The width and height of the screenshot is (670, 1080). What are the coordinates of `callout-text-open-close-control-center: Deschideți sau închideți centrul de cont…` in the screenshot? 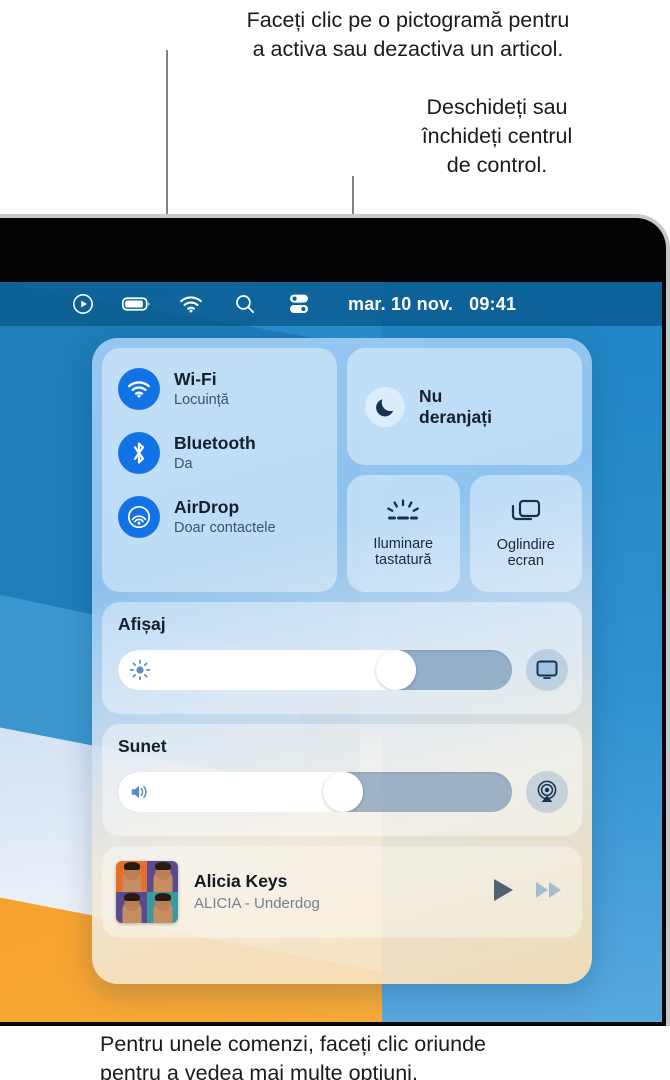 It's located at (497, 136).